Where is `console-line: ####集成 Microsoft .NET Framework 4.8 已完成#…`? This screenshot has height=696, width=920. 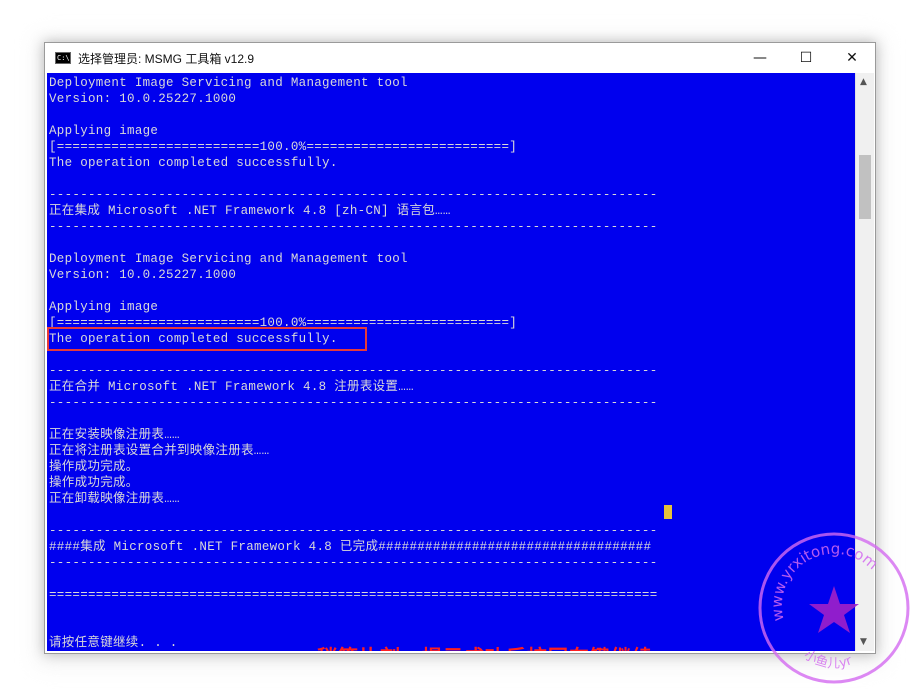 console-line: ####集成 Microsoft .NET Framework 4.8 已完成#… is located at coordinates (350, 547).